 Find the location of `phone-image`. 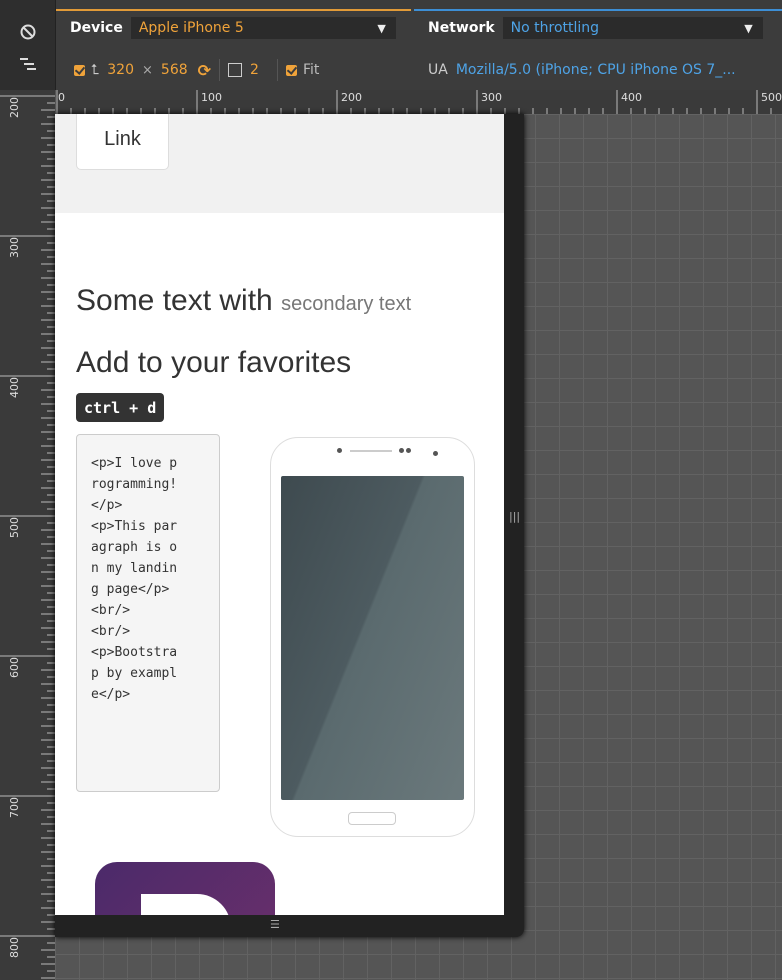

phone-image is located at coordinates (372, 637).